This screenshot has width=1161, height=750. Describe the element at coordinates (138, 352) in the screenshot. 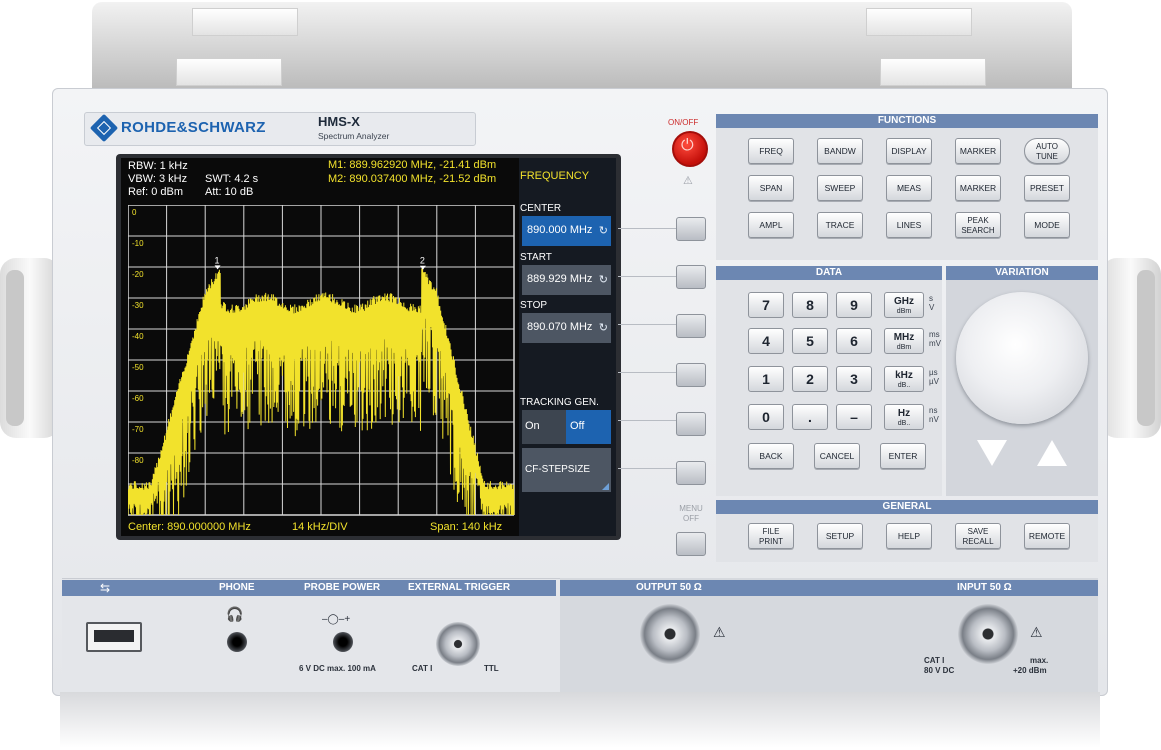

I see `plot-y-ticks: 0-10-20-30-40-50-60-70-80-90-100` at that location.